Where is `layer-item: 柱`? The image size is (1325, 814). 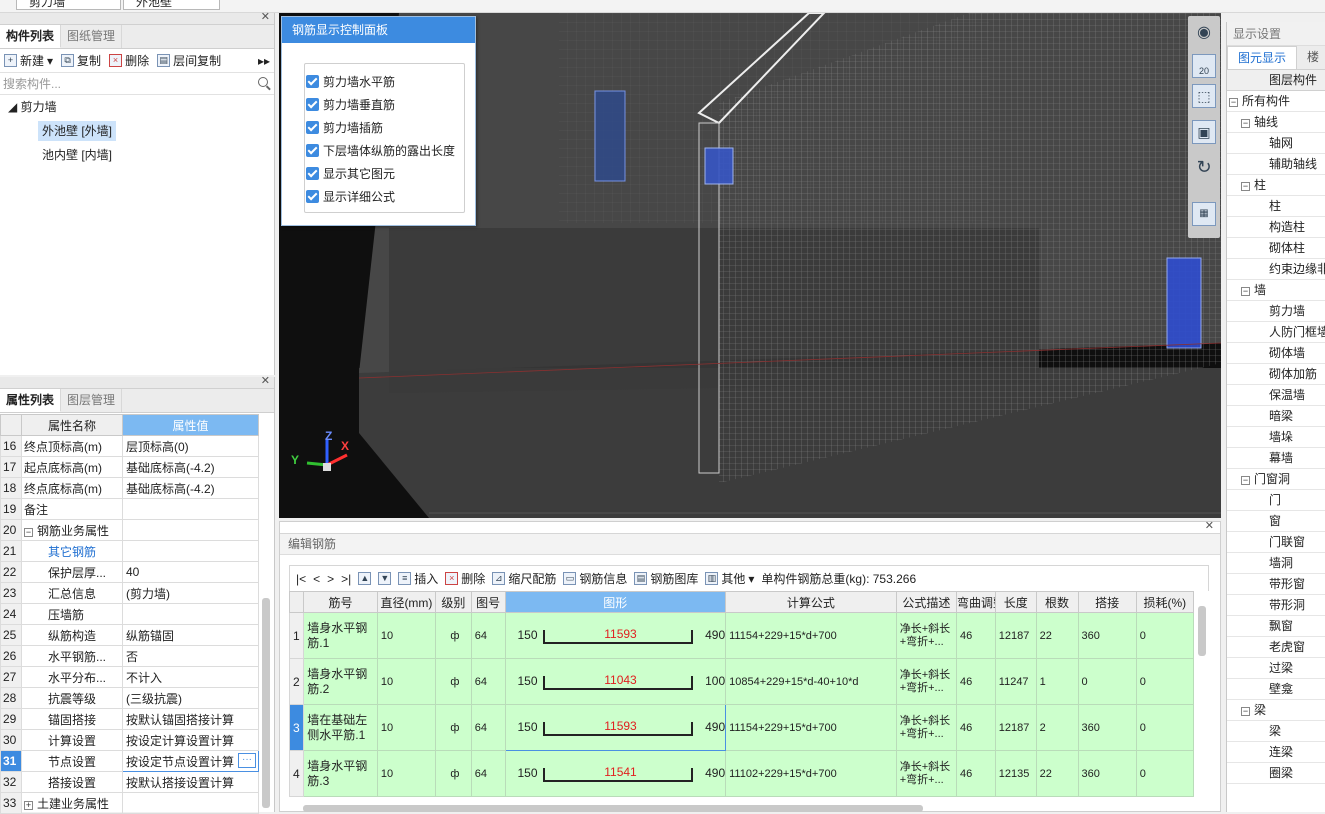 layer-item: 柱 is located at coordinates (1276, 206).